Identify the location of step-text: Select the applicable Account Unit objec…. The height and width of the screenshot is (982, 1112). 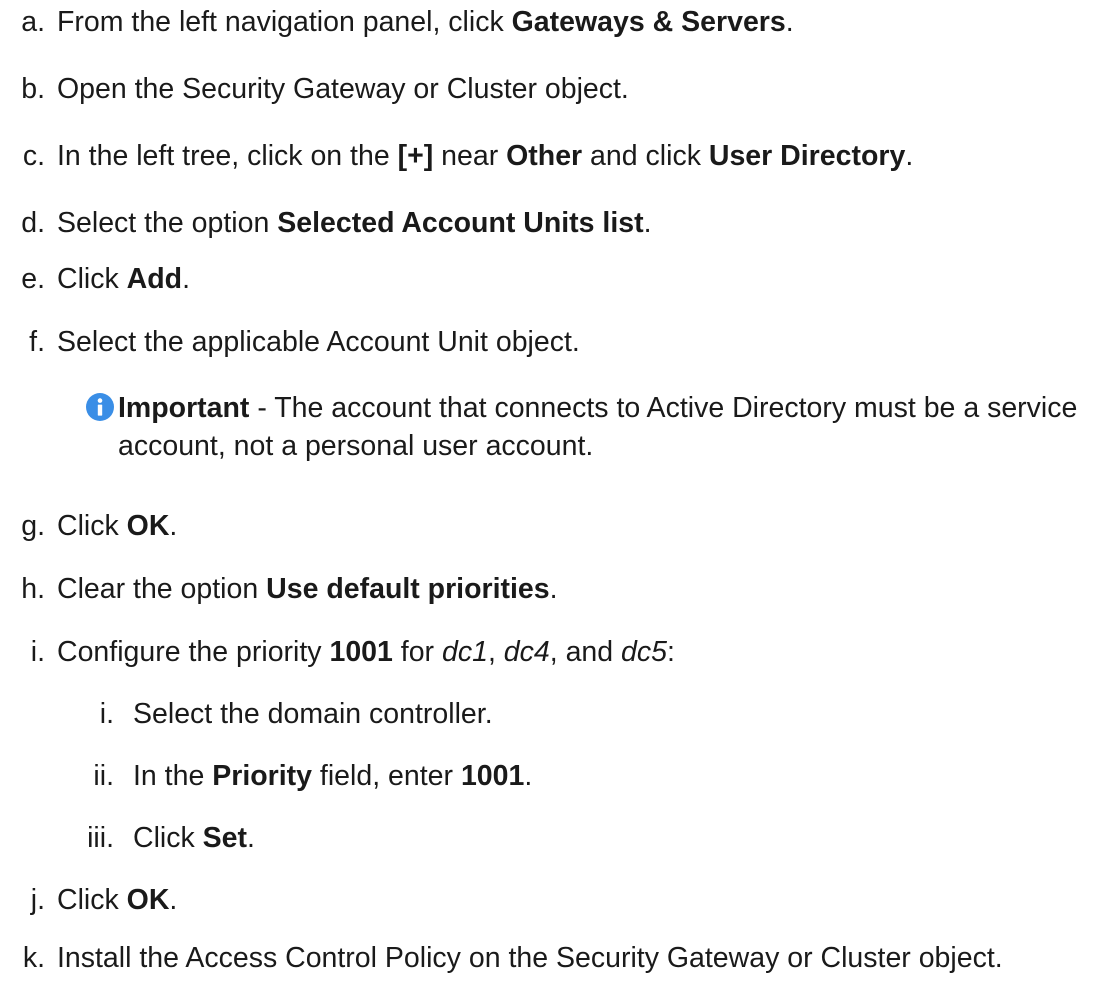
(318, 342).